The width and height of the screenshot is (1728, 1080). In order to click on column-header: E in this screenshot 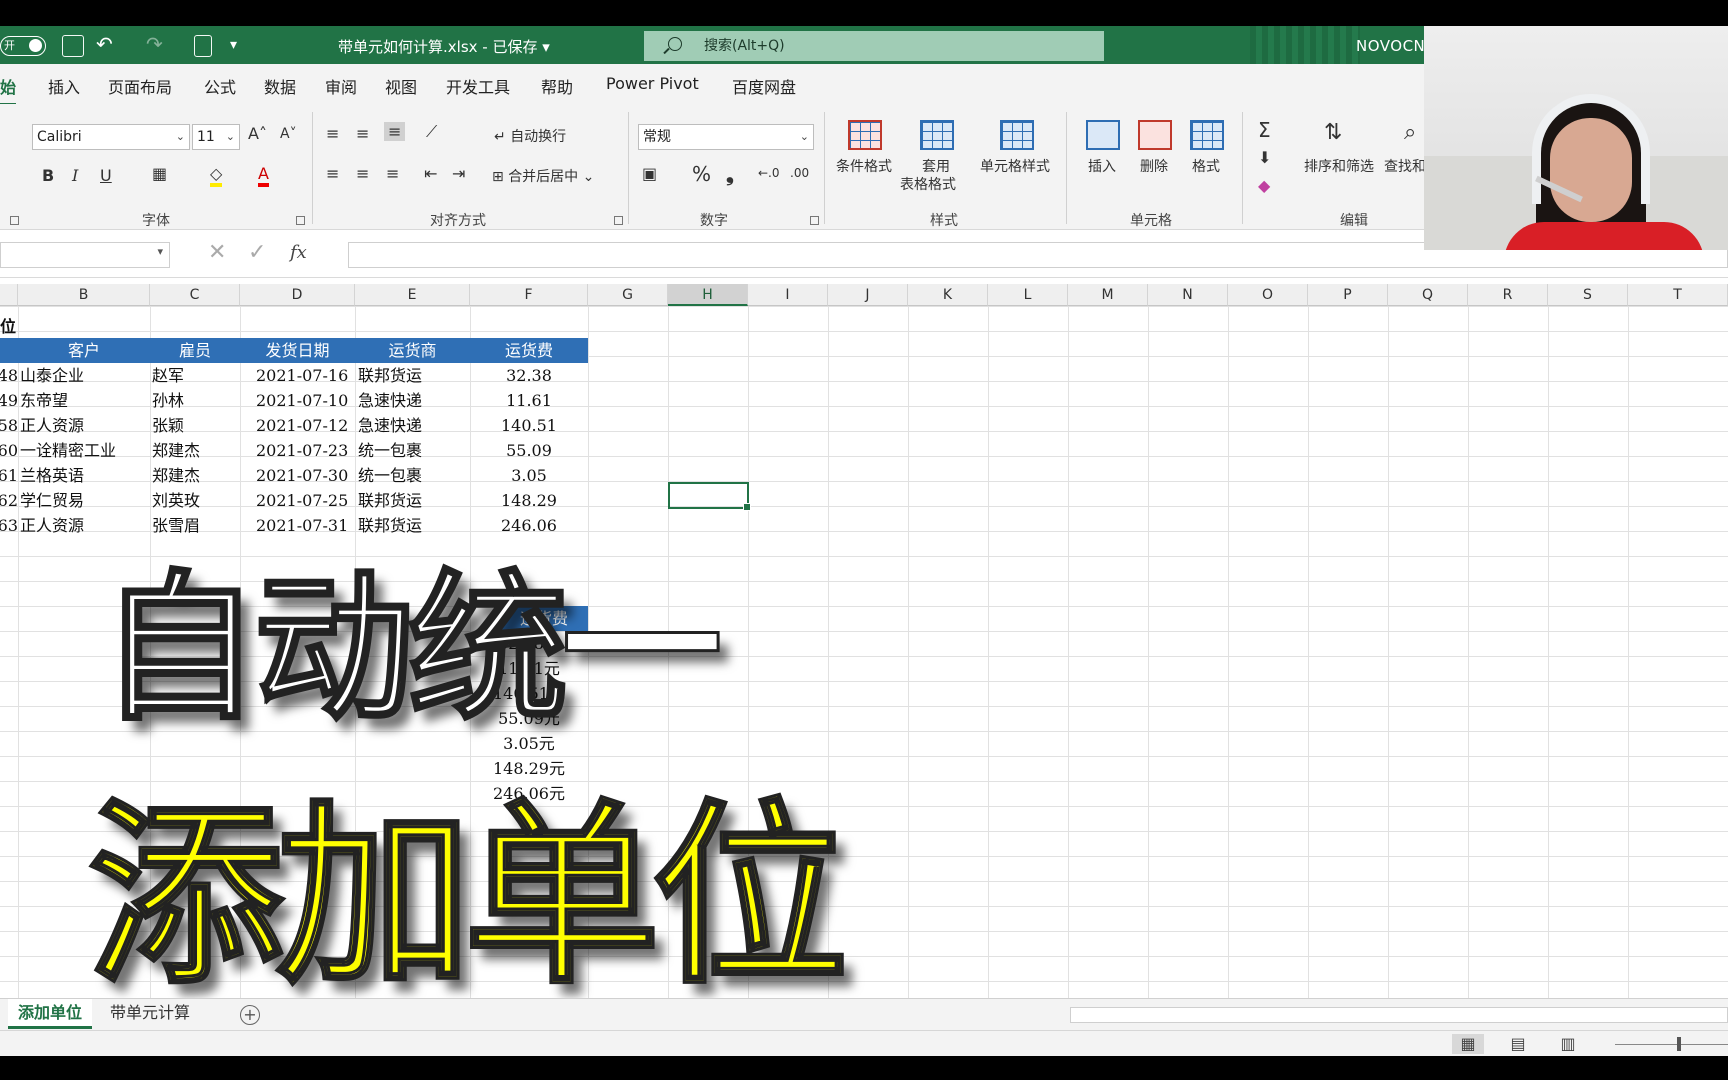, I will do `click(412, 295)`.